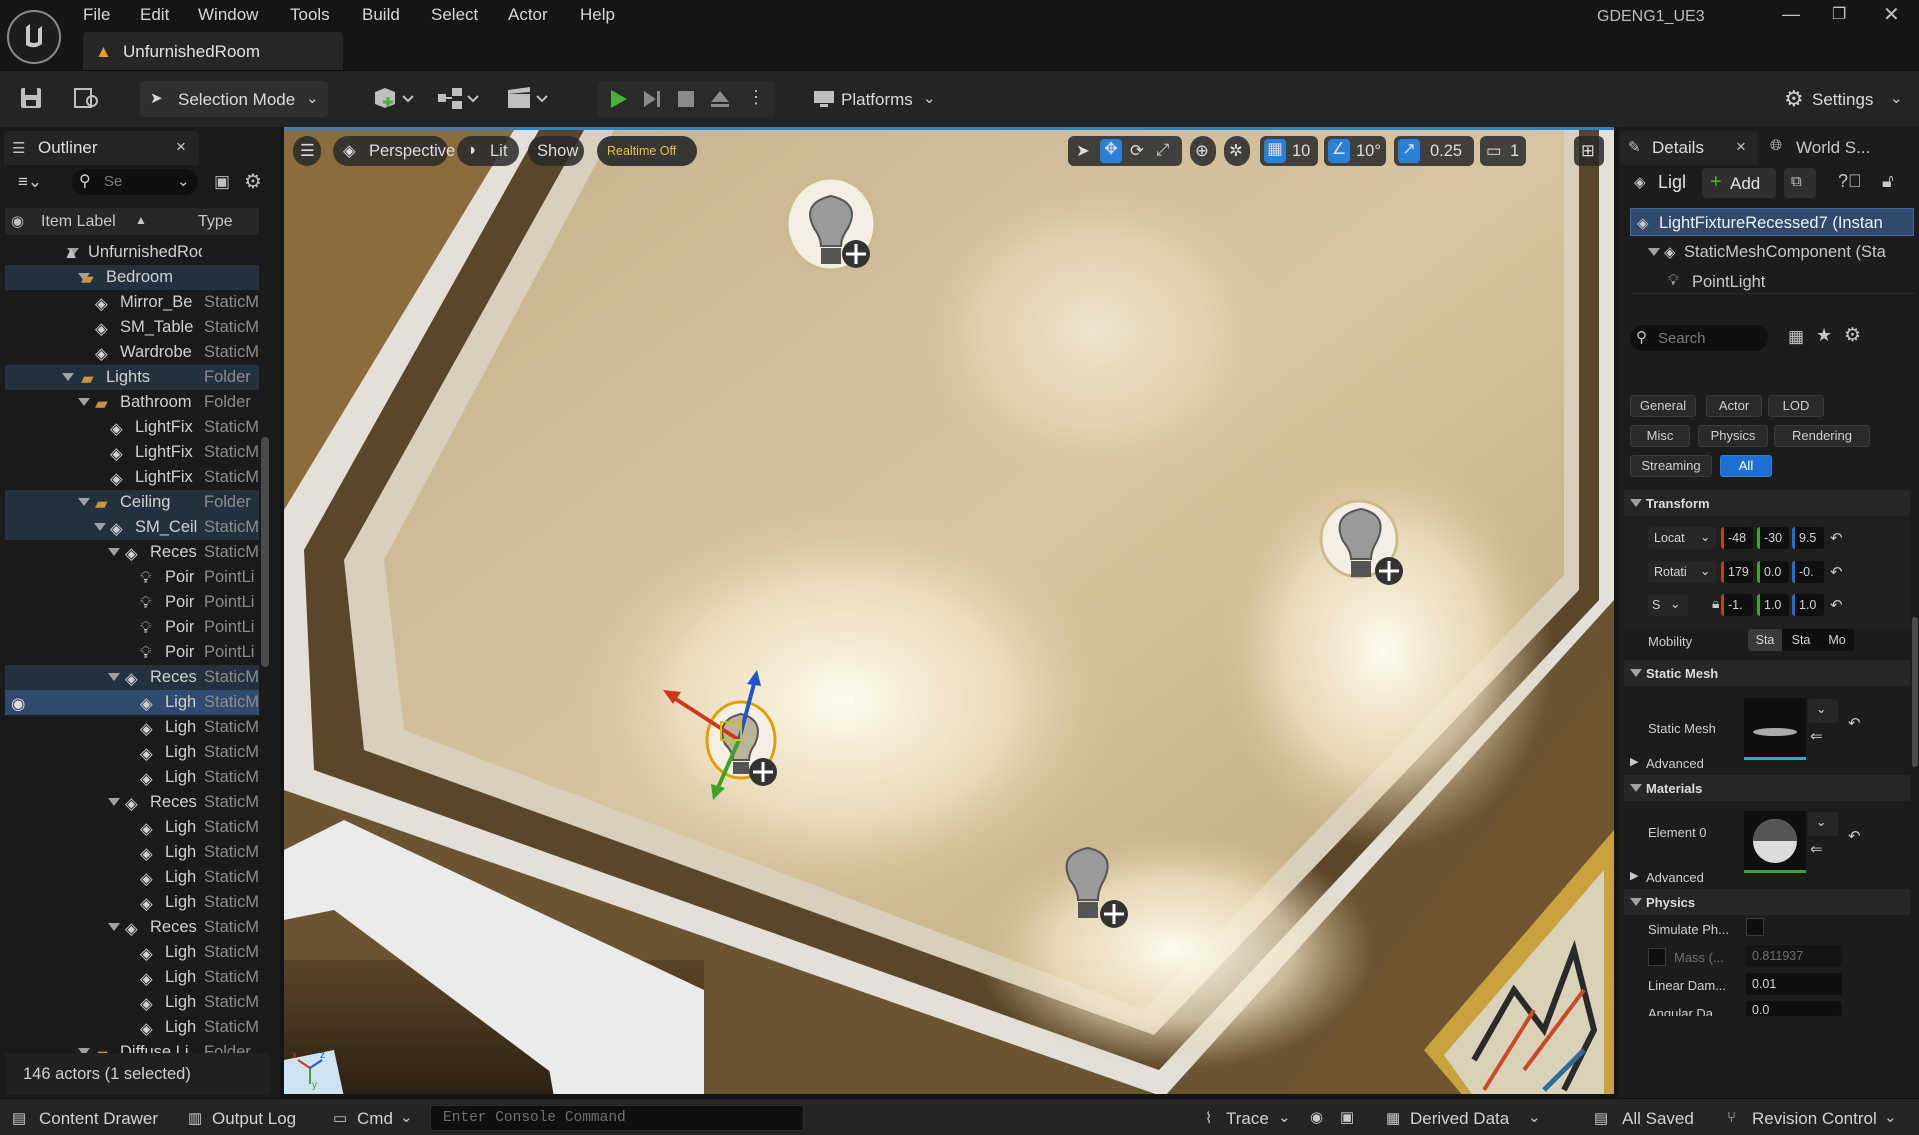 This screenshot has height=1135, width=1919. What do you see at coordinates (98, 1119) in the screenshot?
I see `content-drawer-button: Content Drawer` at bounding box center [98, 1119].